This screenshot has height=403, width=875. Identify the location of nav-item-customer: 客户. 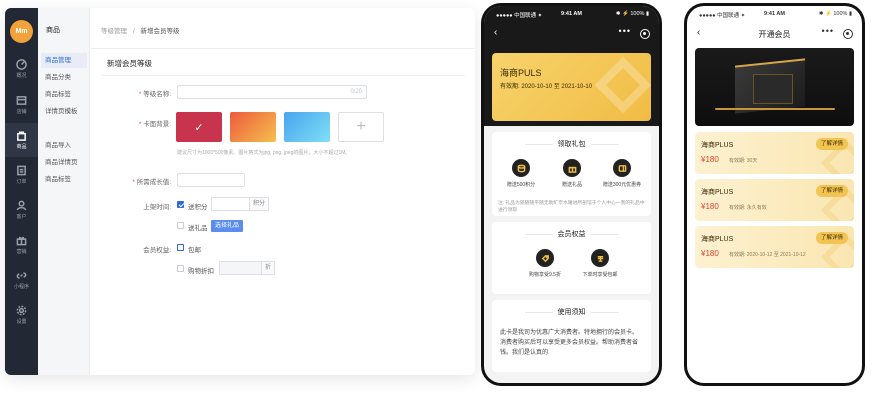
(21, 210).